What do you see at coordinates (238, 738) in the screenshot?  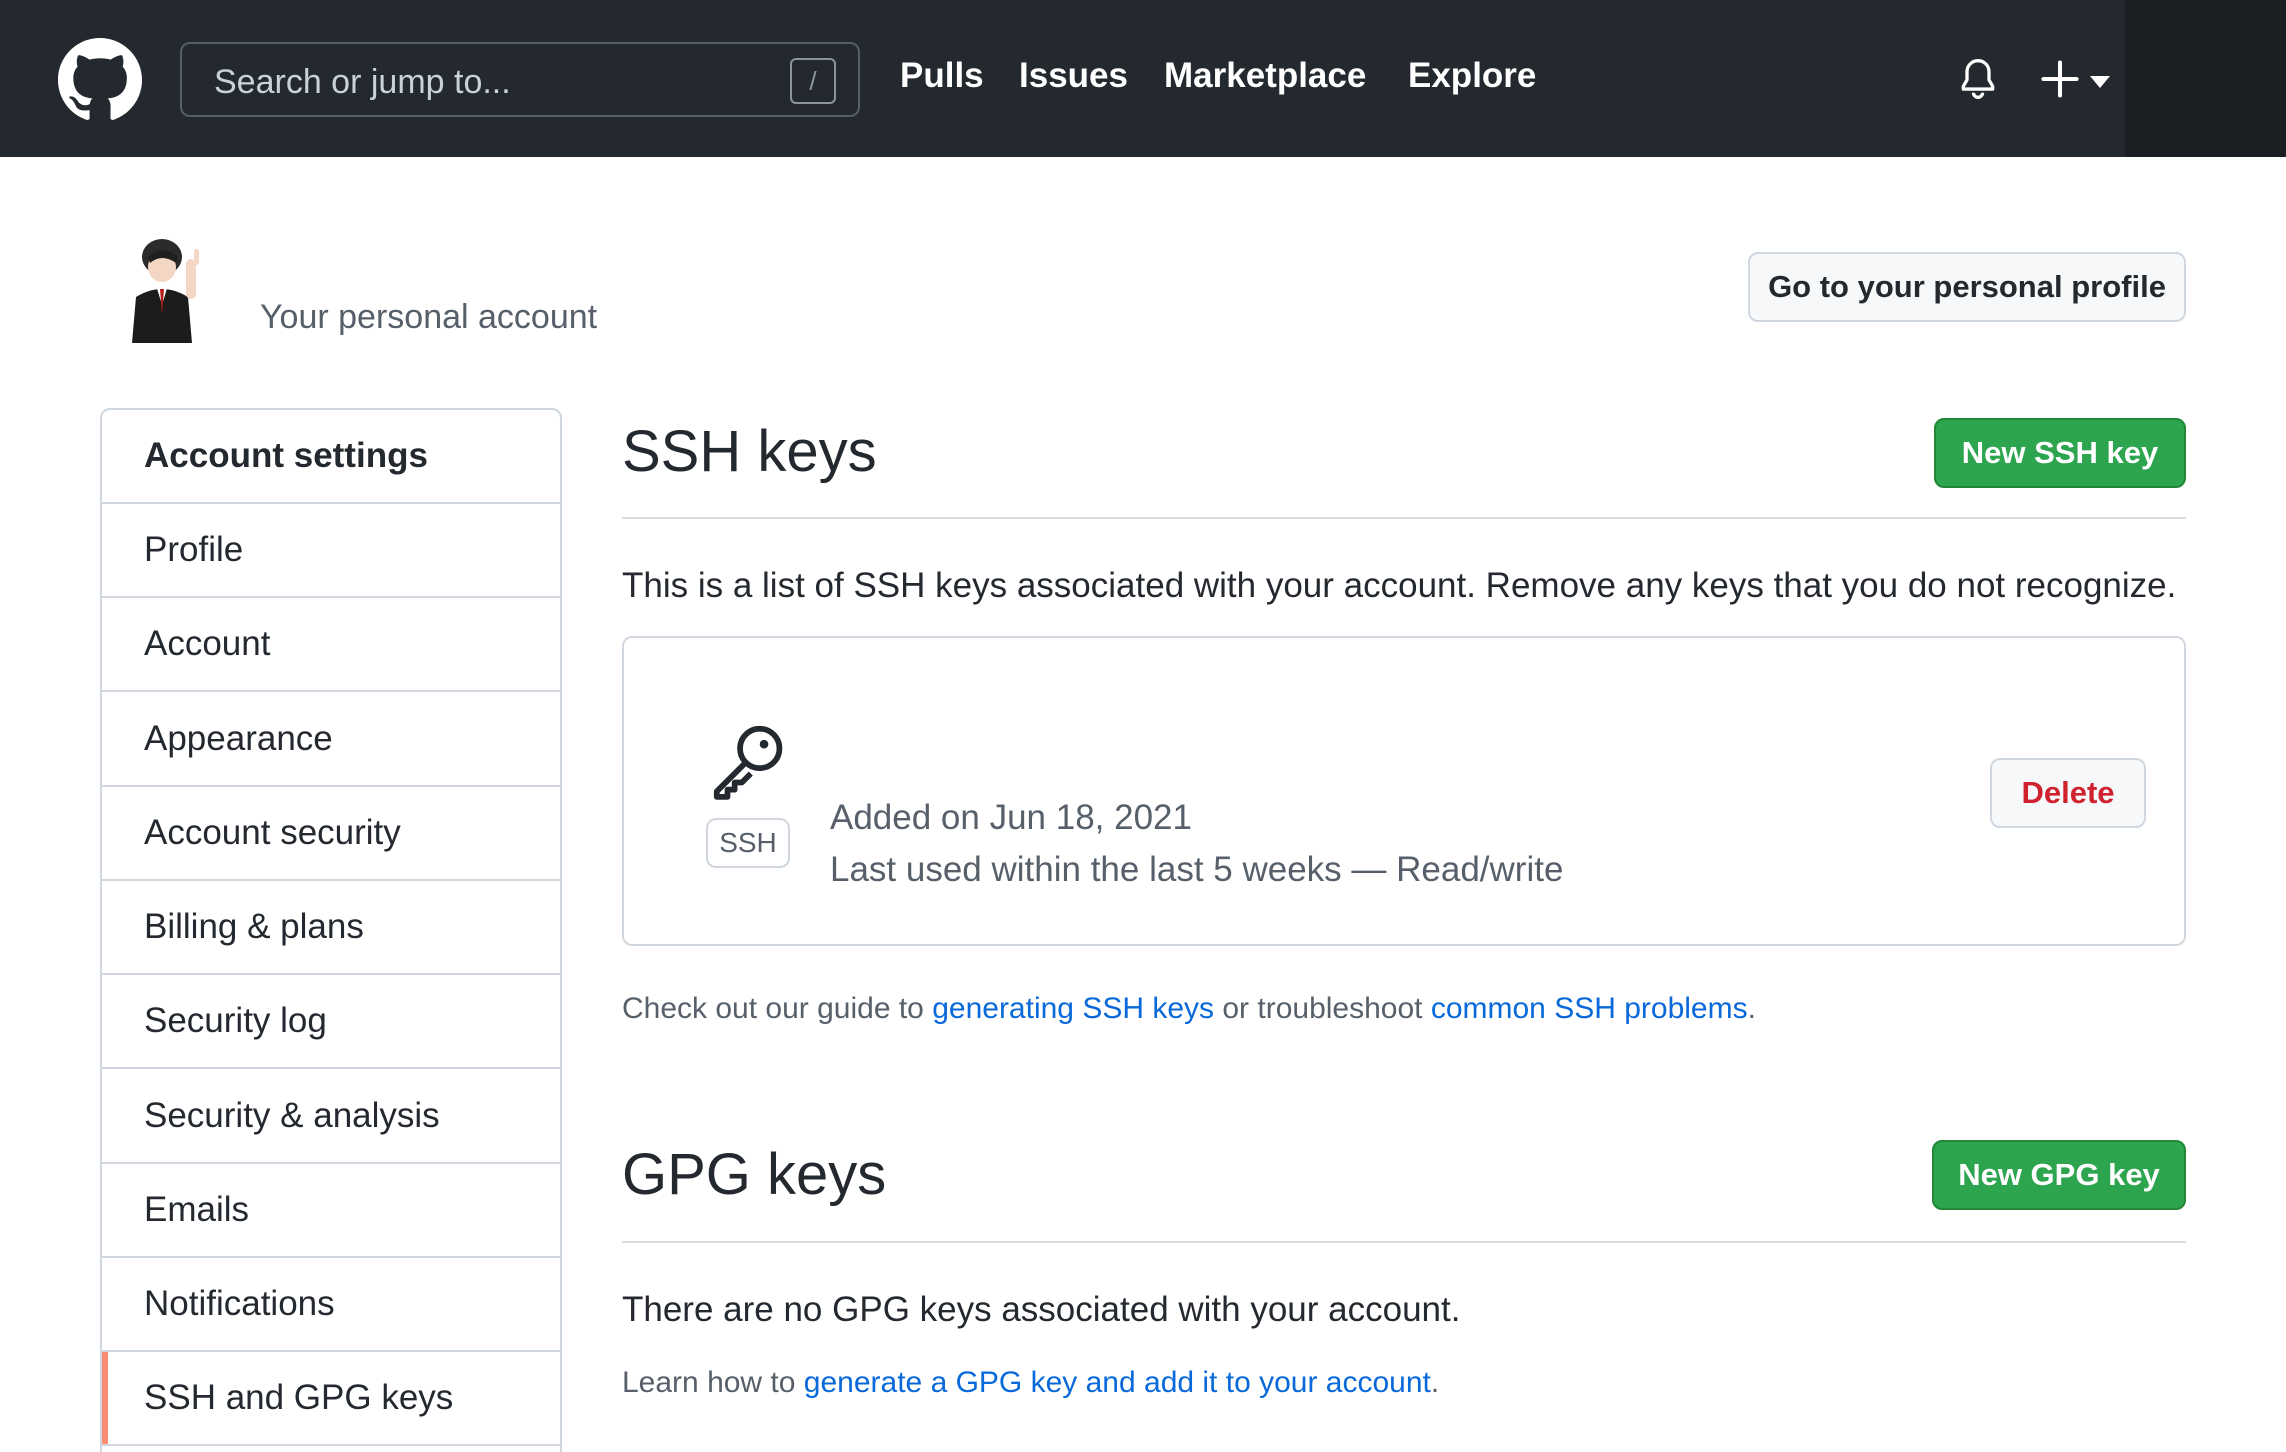 I see `sidebar-item-label: Appearance` at bounding box center [238, 738].